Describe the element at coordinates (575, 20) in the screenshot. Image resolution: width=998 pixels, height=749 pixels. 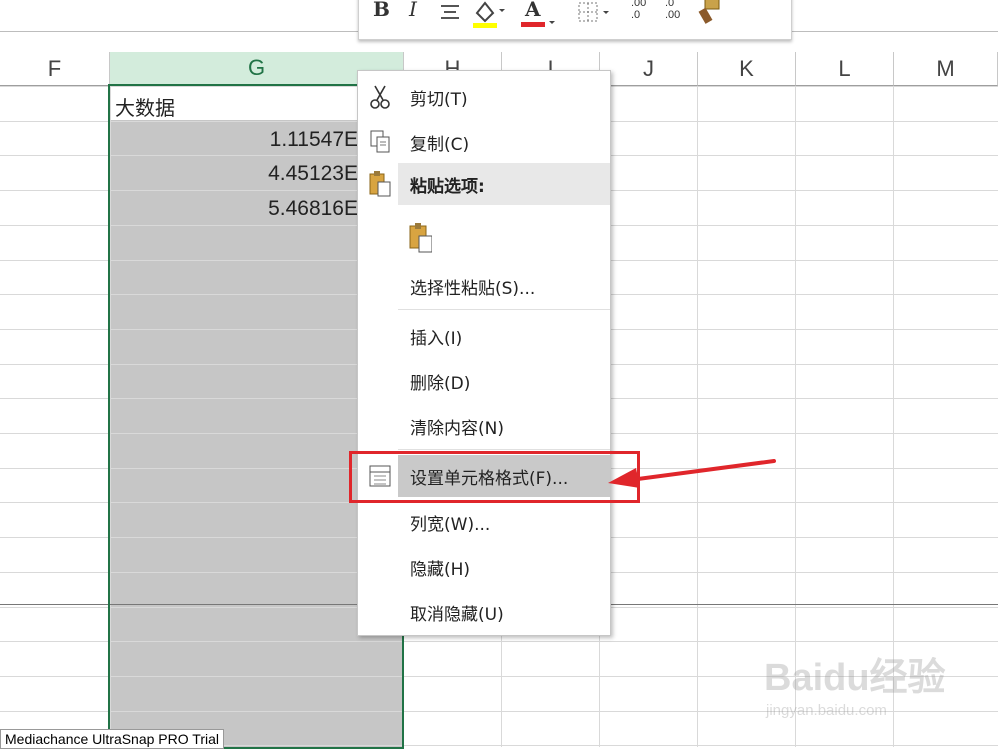
I see `mini-toolbar: B I A .00 .0 .0 .00` at that location.